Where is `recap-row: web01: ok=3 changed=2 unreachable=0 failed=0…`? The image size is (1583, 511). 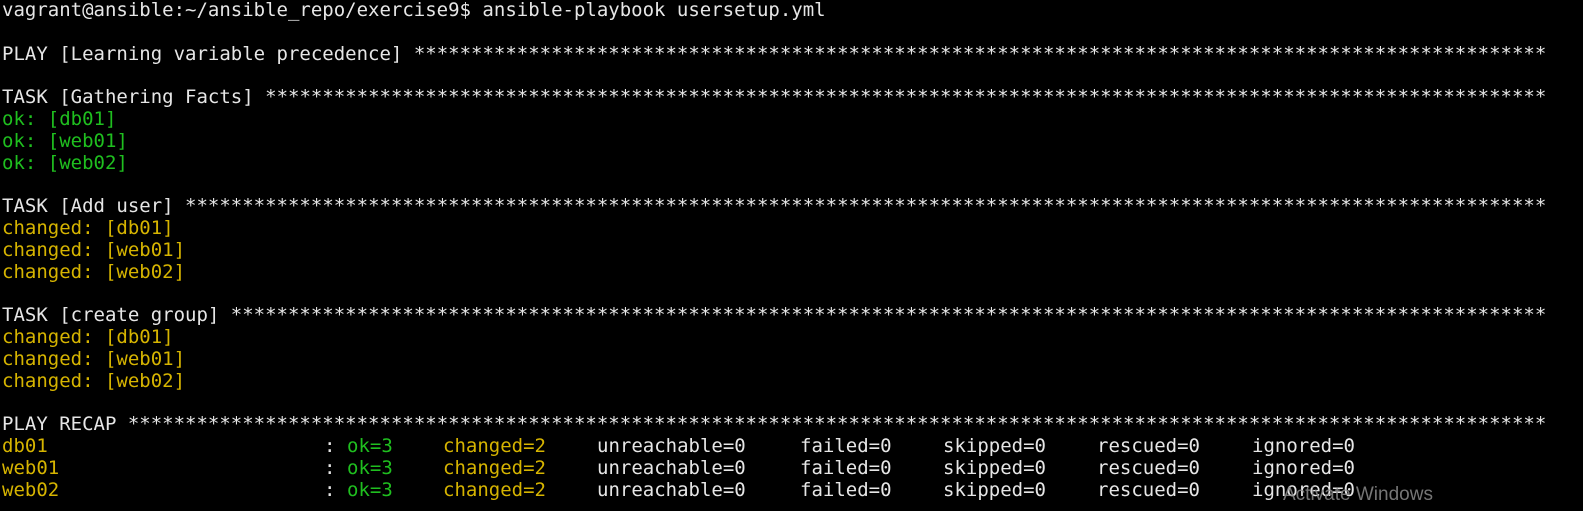
recap-row: web01: ok=3 changed=2 unreachable=0 failed=0… is located at coordinates (792, 469).